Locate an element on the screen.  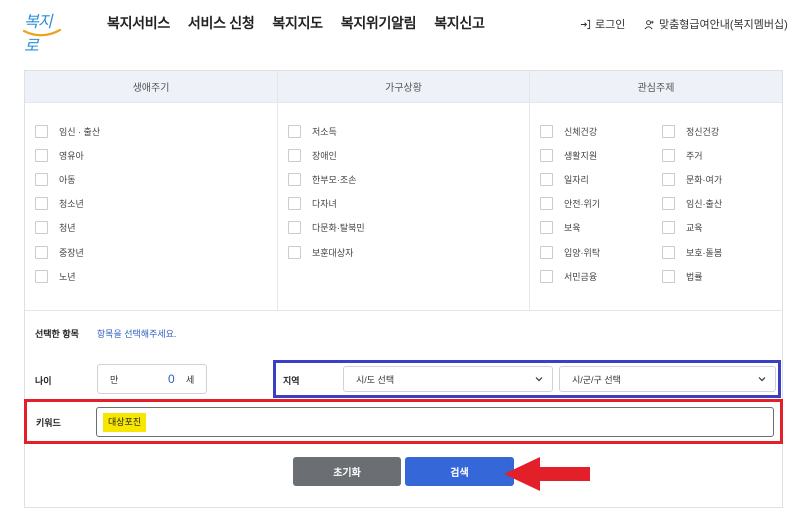
household-checkbox-item: 장애인 is located at coordinates (326, 155).